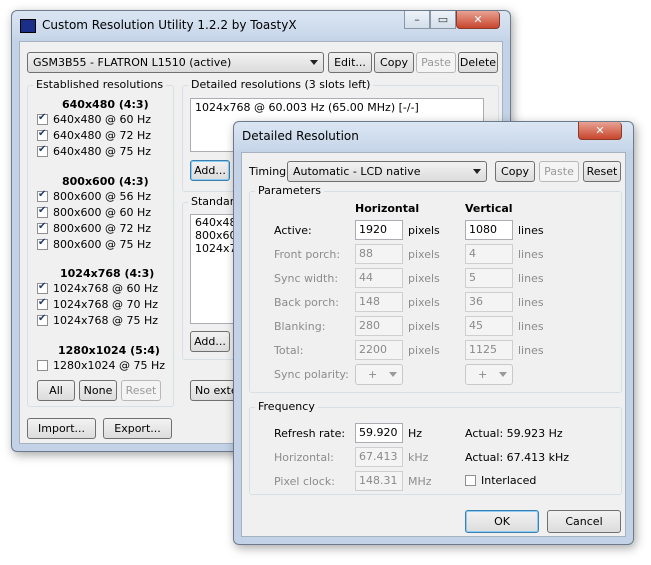 Image resolution: width=651 pixels, height=565 pixels. What do you see at coordinates (304, 481) in the screenshot?
I see `pixel-clock-label: Pixel clock:` at bounding box center [304, 481].